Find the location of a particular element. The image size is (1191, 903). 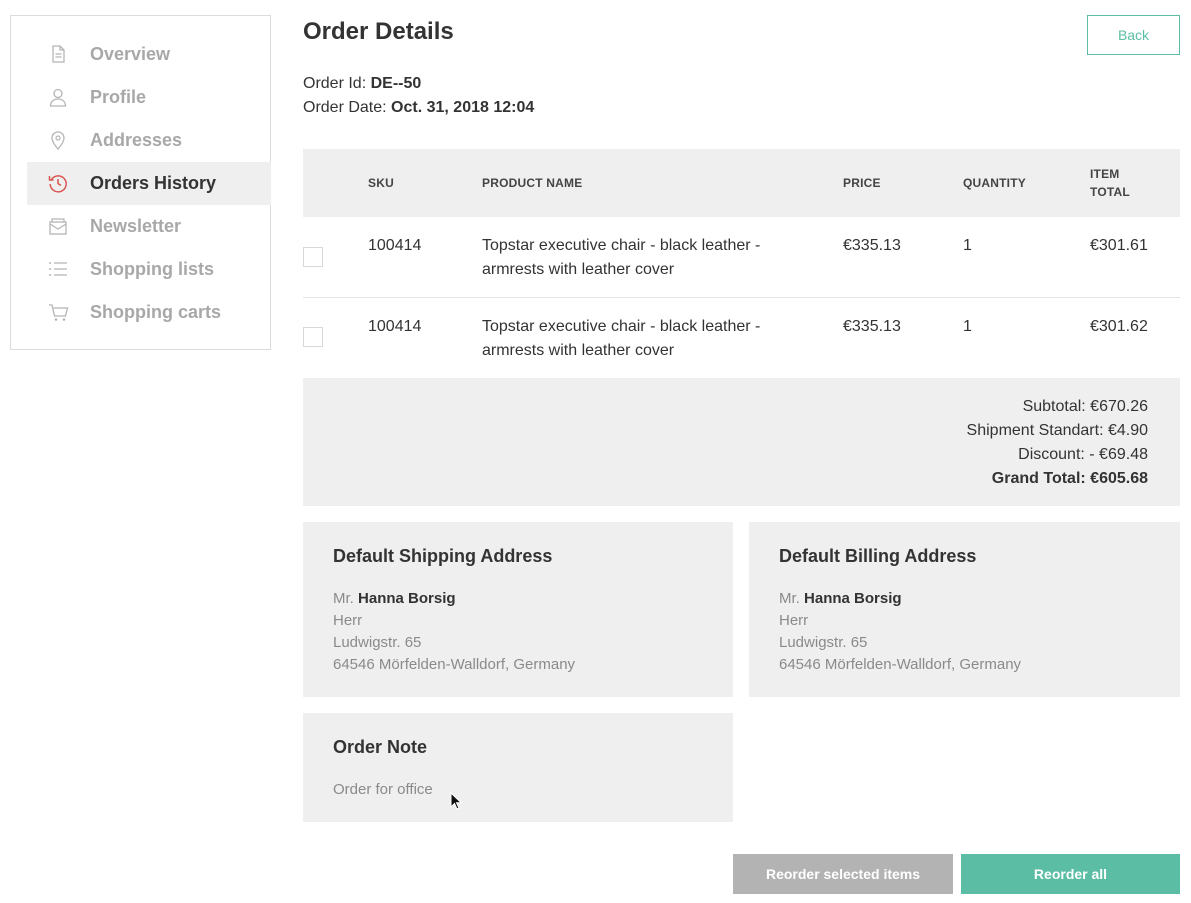

billing-address-name: Mr. Hanna Borsig is located at coordinates (840, 598).